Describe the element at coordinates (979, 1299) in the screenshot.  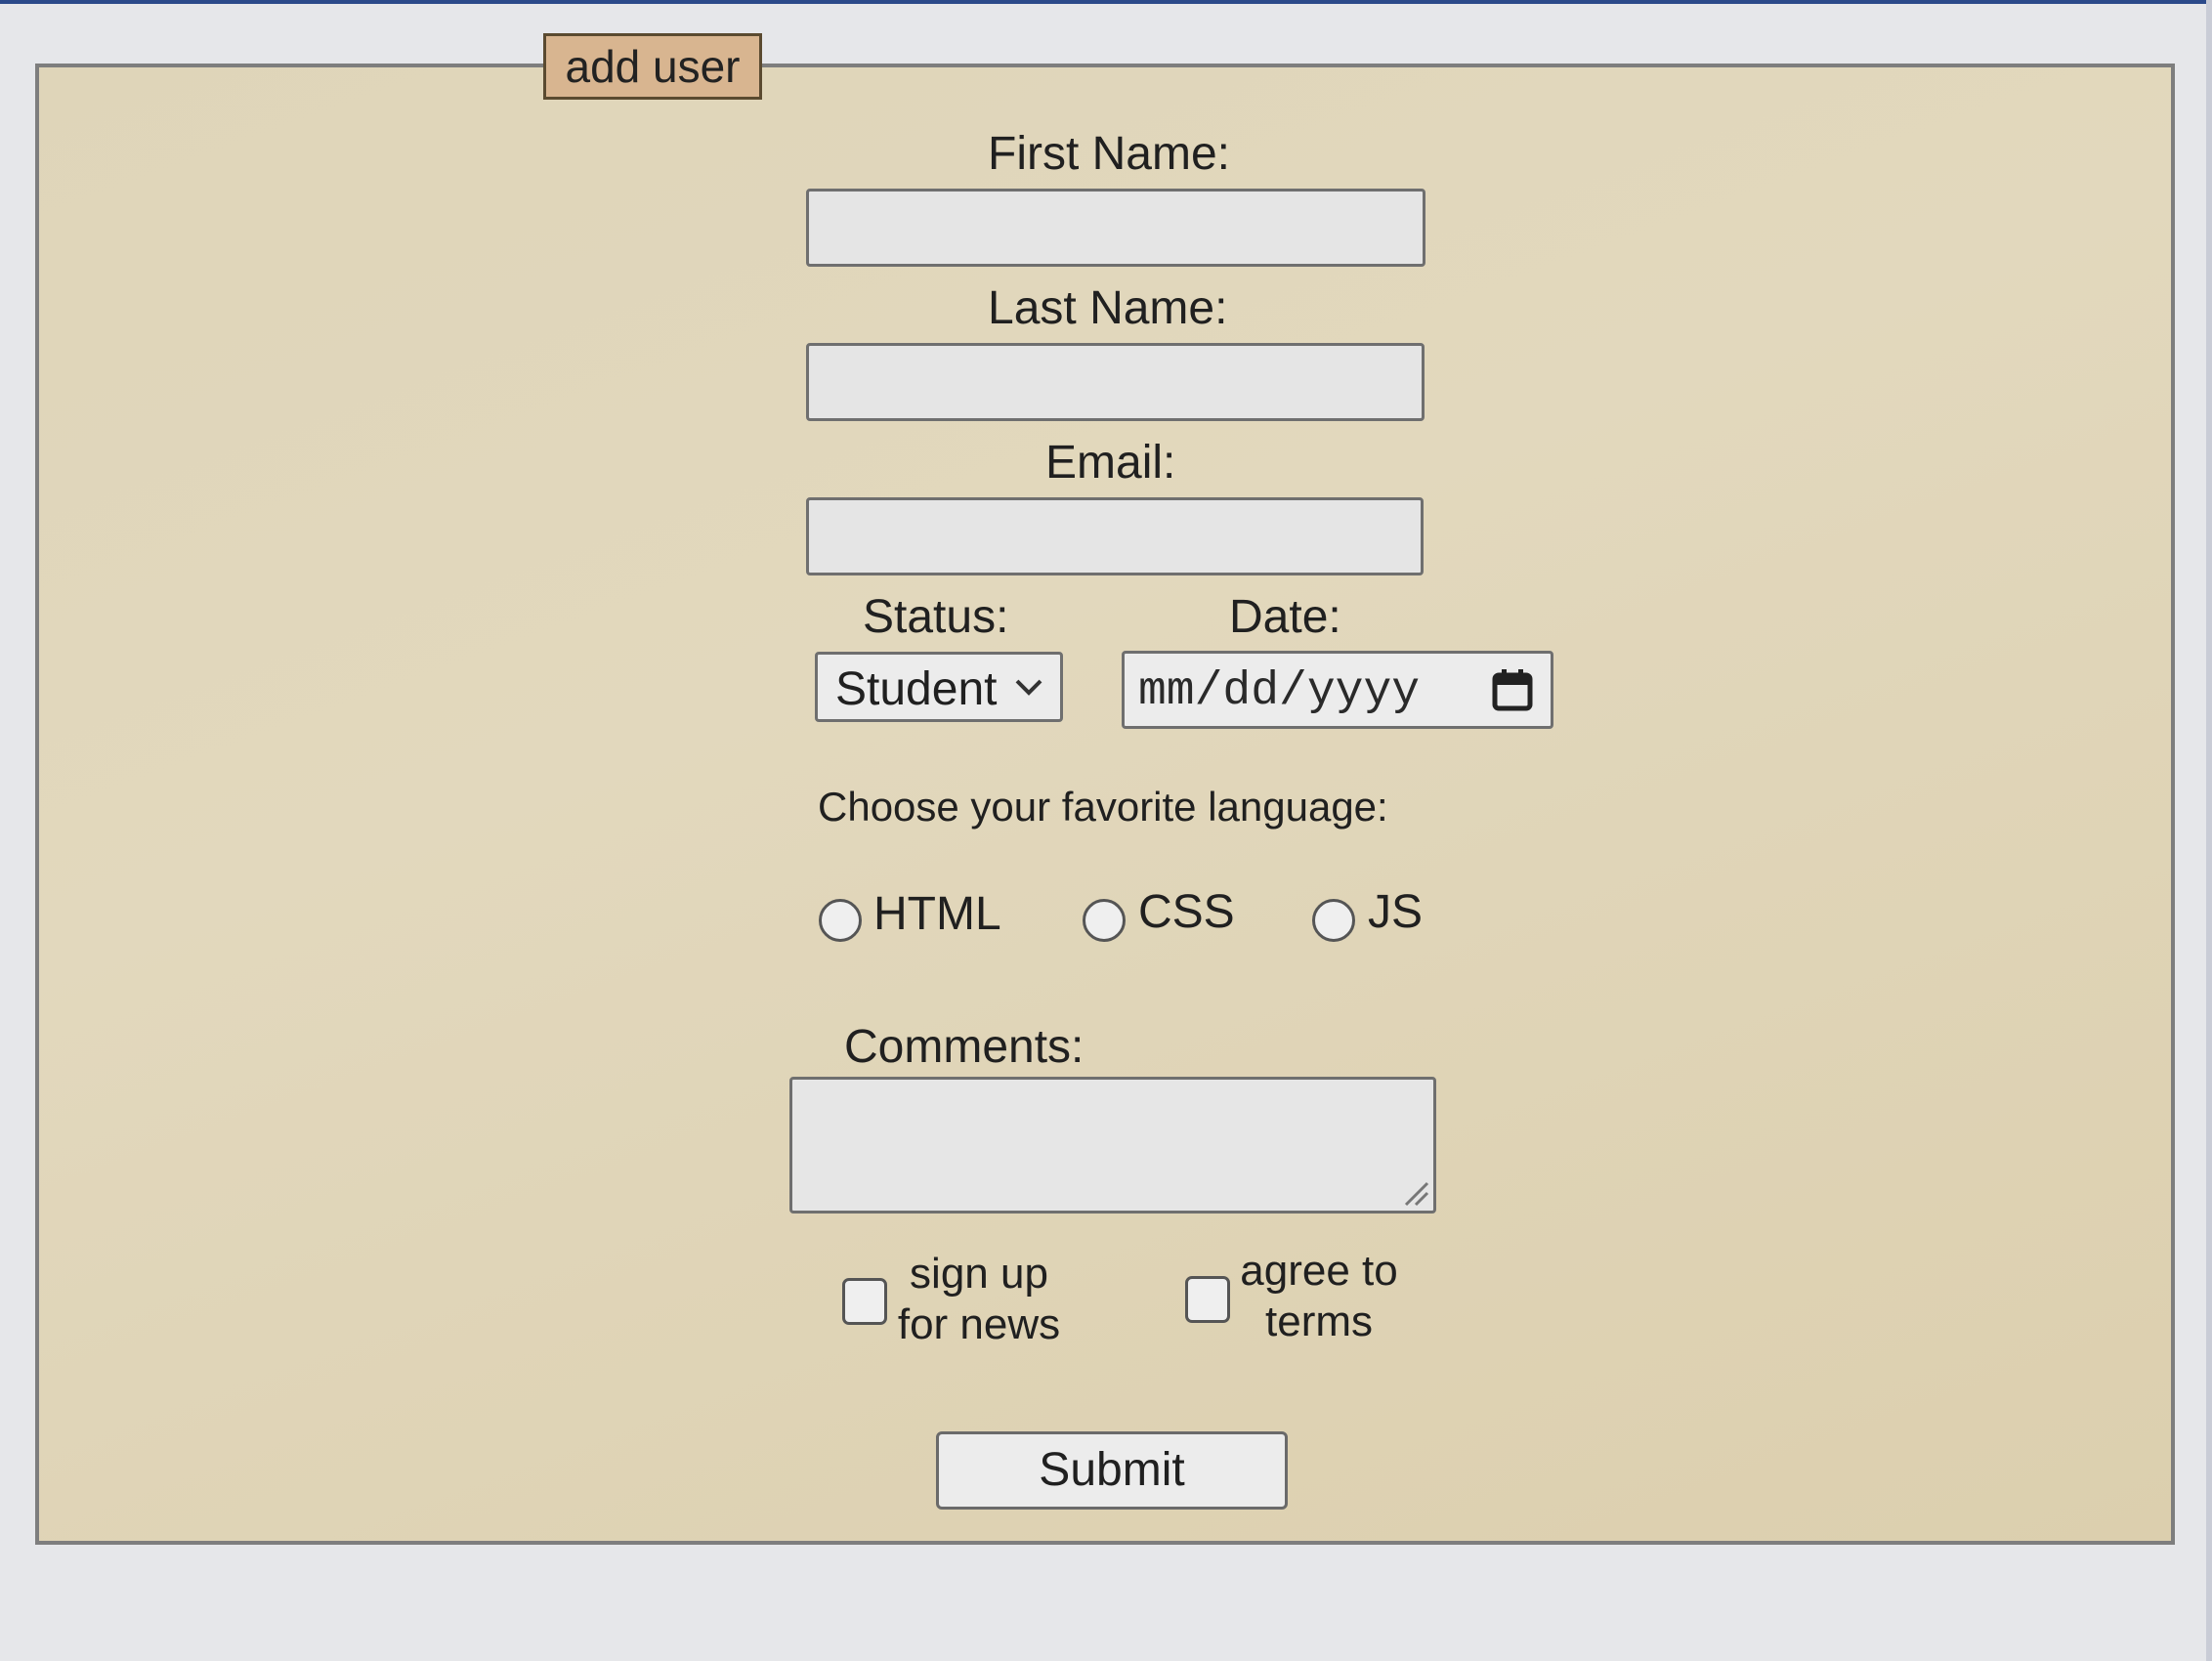
I see `signup-news-label: sign up for news` at that location.